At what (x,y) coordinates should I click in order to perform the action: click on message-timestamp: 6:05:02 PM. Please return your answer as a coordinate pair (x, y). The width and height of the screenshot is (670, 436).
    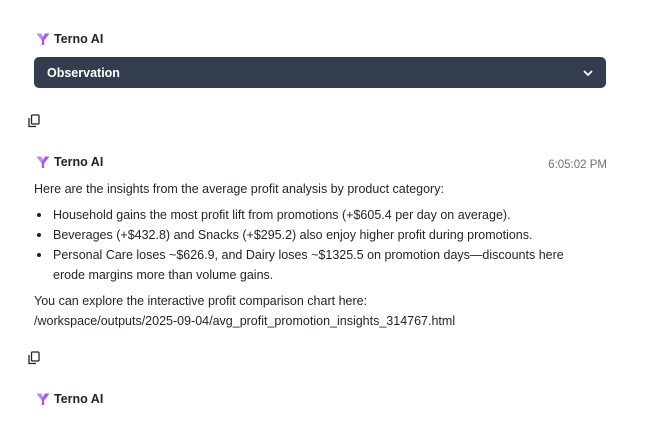
    Looking at the image, I should click on (577, 165).